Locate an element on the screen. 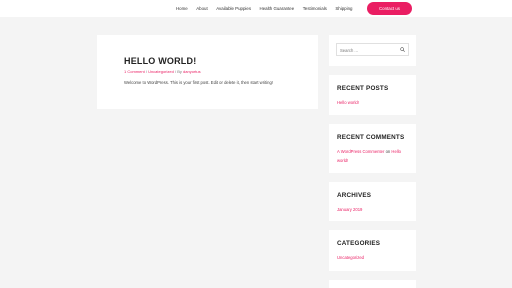  archives-heading: ARCHIVES is located at coordinates (354, 195).